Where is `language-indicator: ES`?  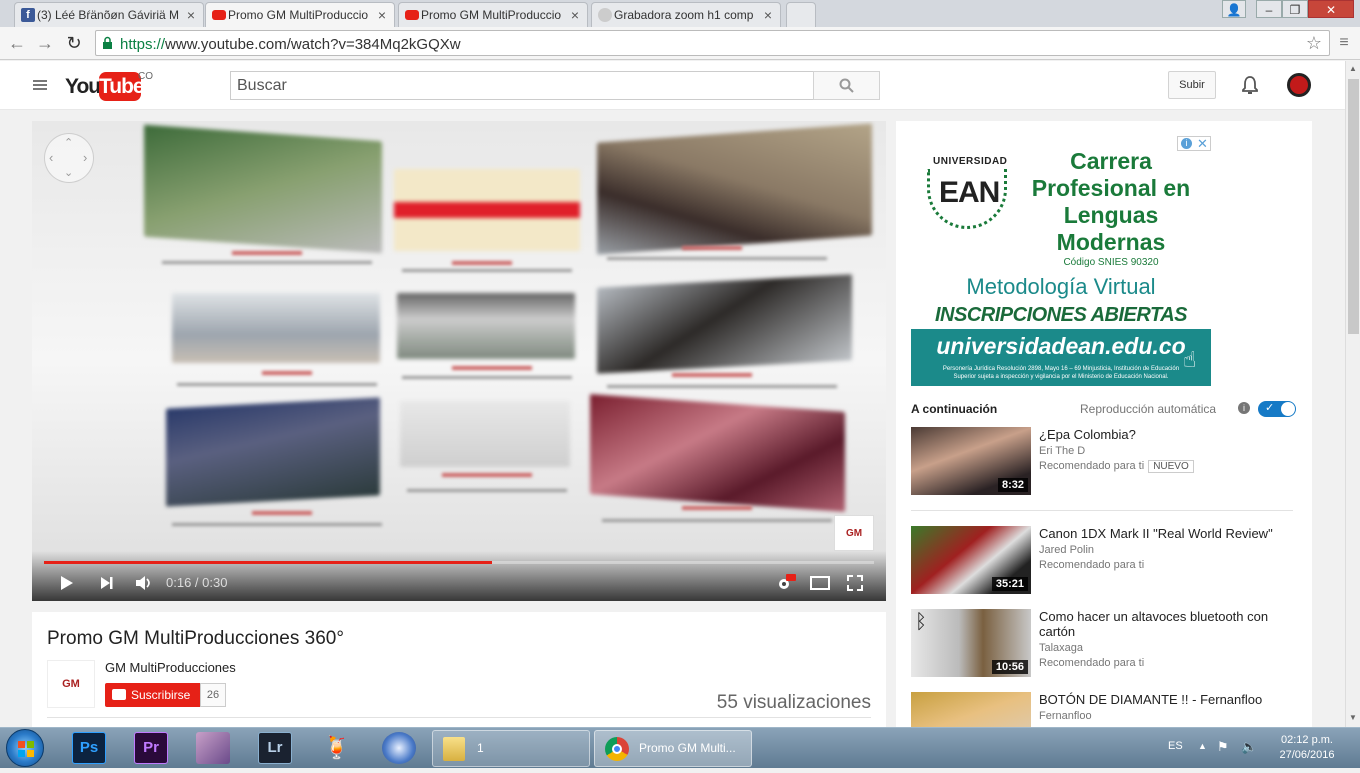 language-indicator: ES is located at coordinates (1175, 746).